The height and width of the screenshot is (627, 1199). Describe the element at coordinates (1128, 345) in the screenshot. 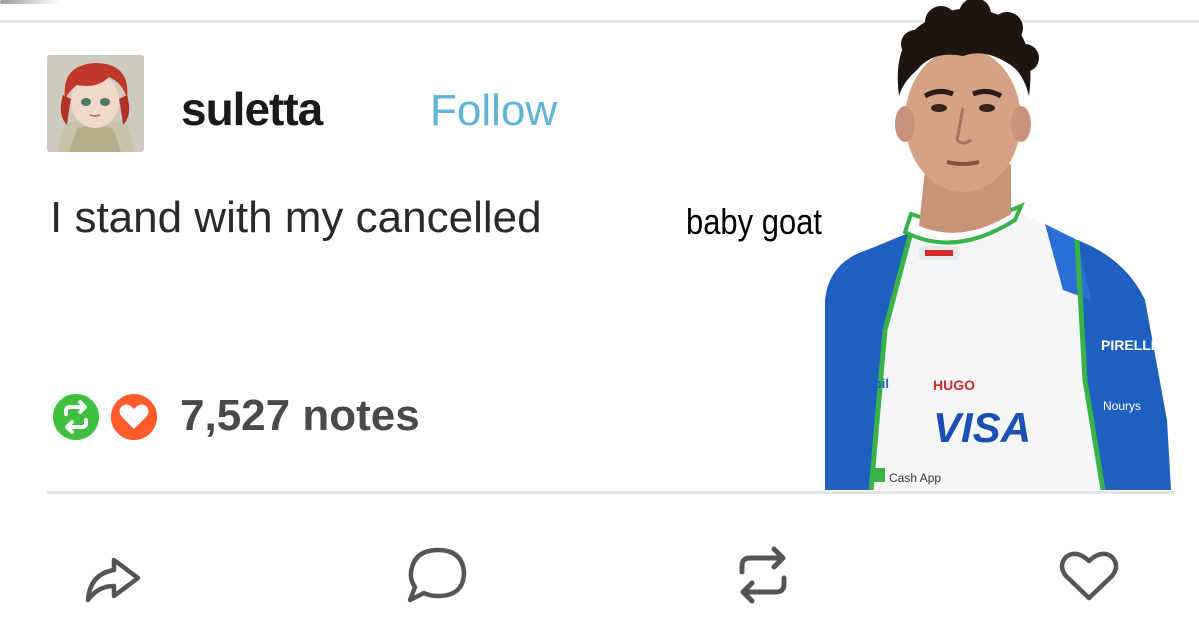

I see `svg-text: PIRELLI` at that location.